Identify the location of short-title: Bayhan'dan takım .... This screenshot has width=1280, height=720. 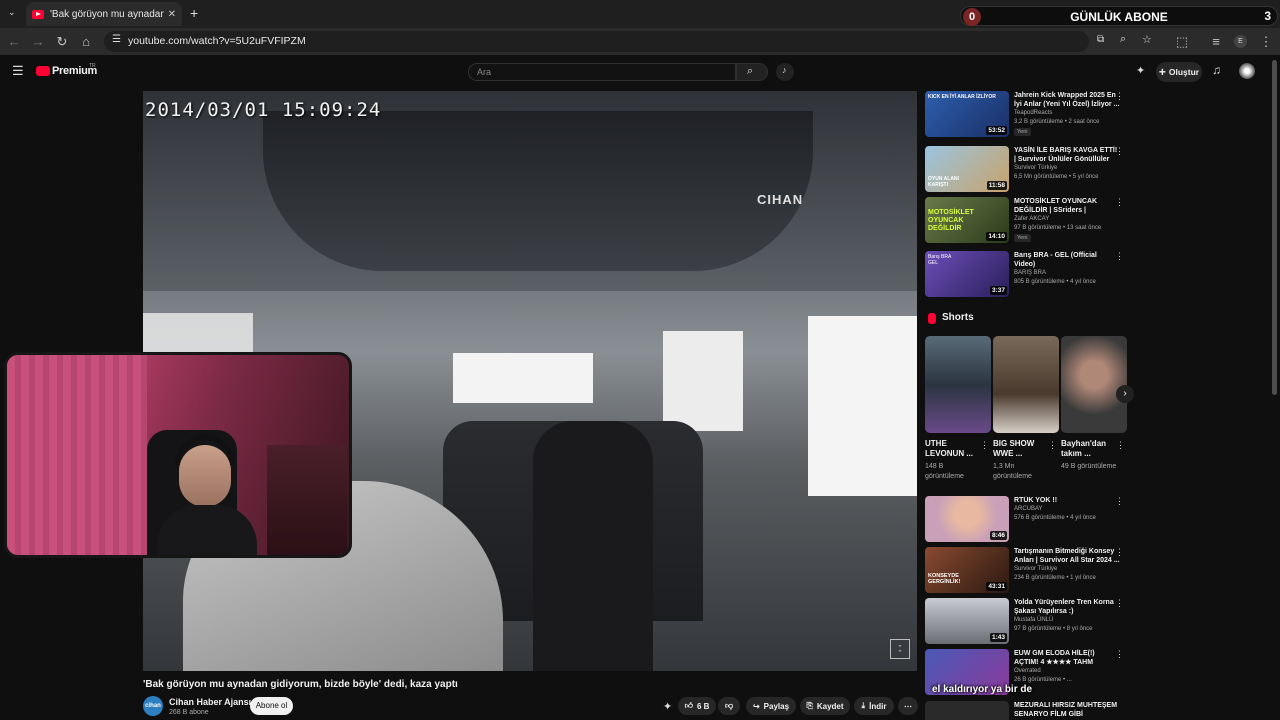
(1087, 449).